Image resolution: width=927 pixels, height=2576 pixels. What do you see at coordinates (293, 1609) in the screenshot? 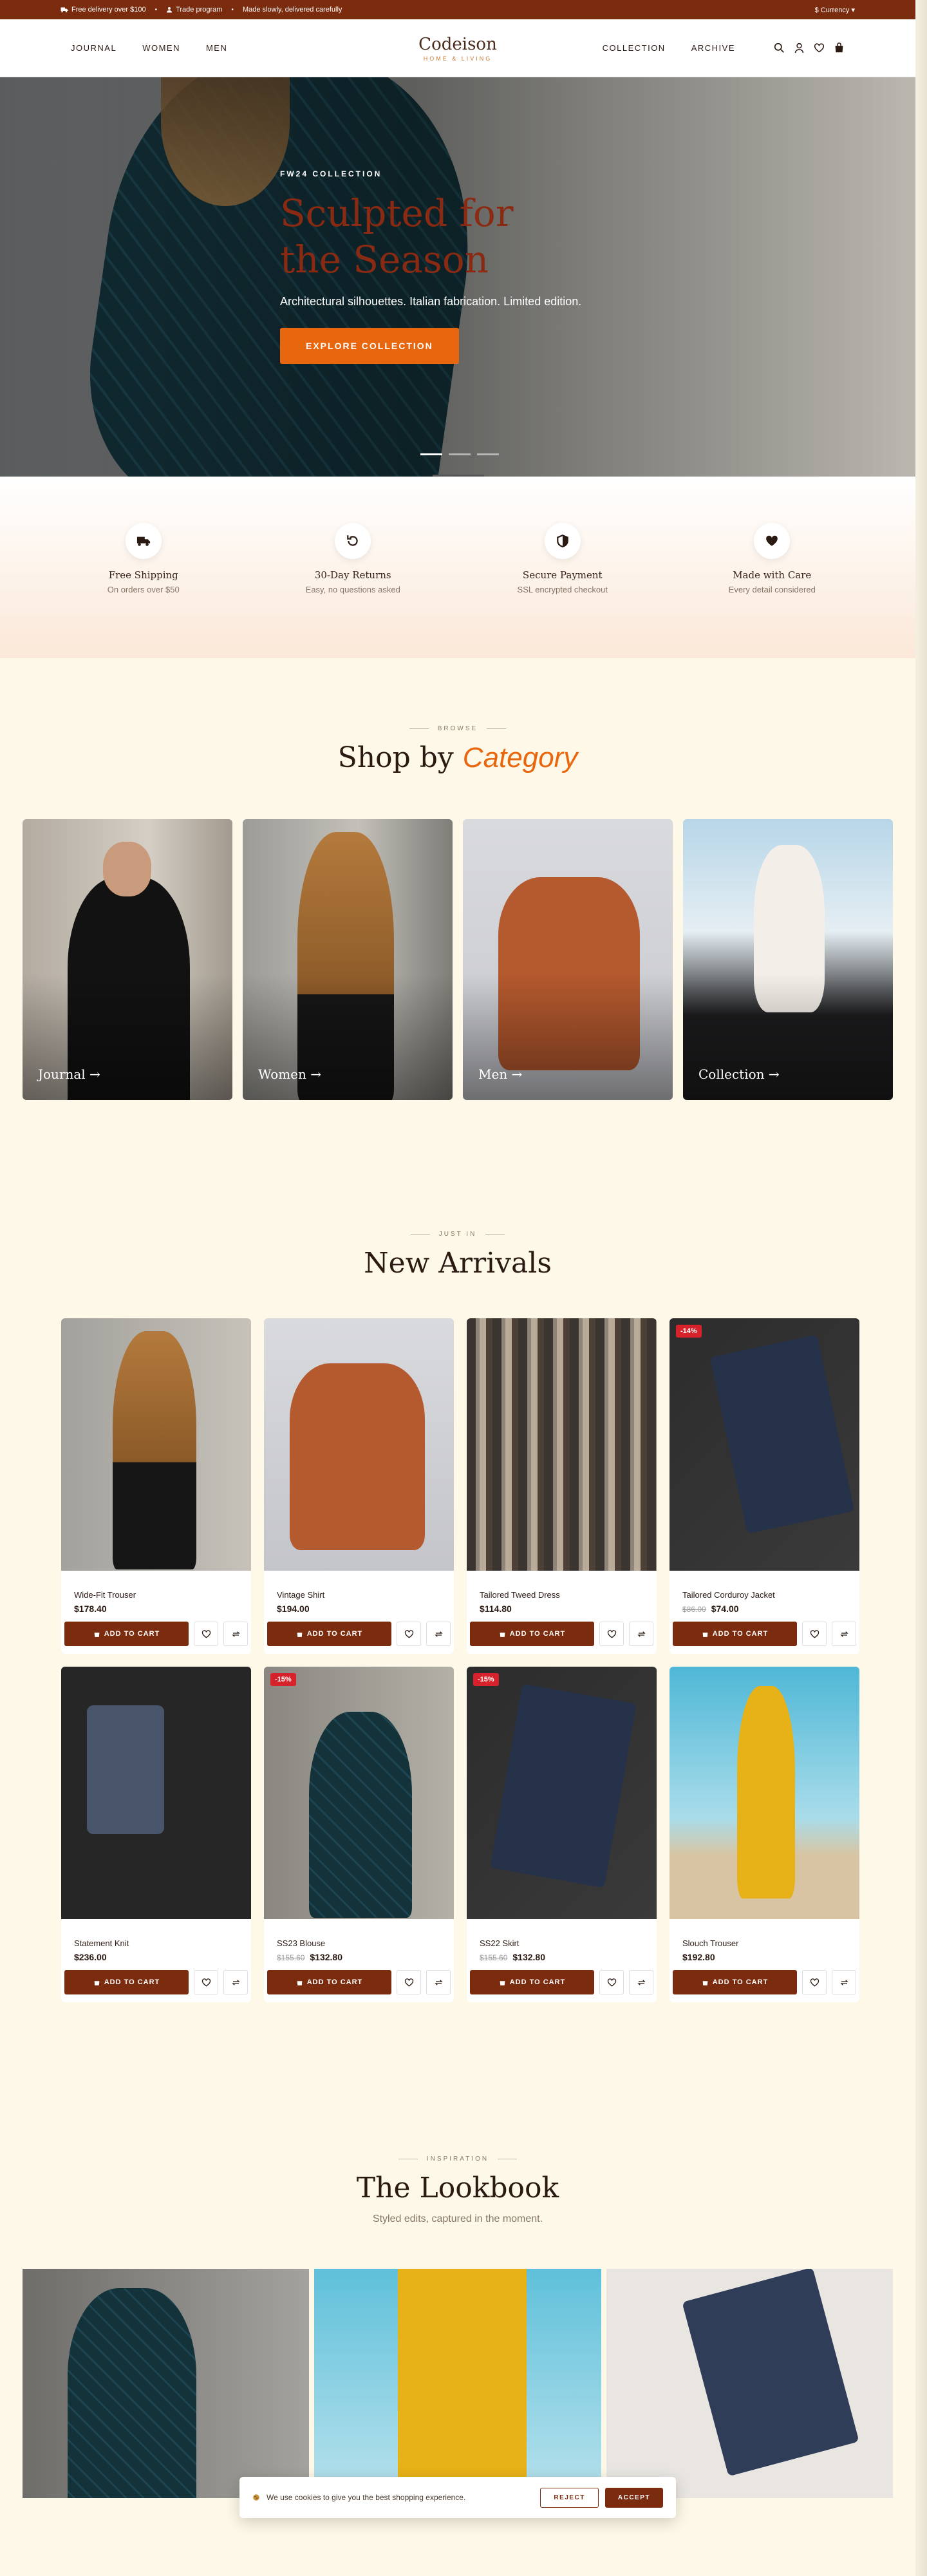
I see `product-price-current: $194.00` at bounding box center [293, 1609].